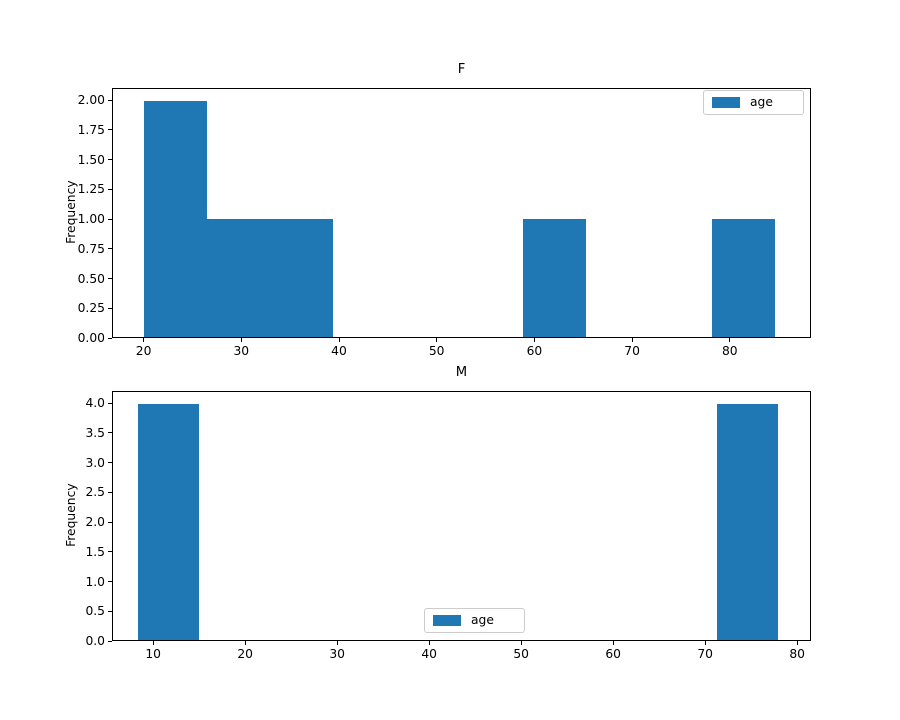 Image resolution: width=900 pixels, height=720 pixels. What do you see at coordinates (95, 581) in the screenshot?
I see `subplot-m-ytick-2: 1.0` at bounding box center [95, 581].